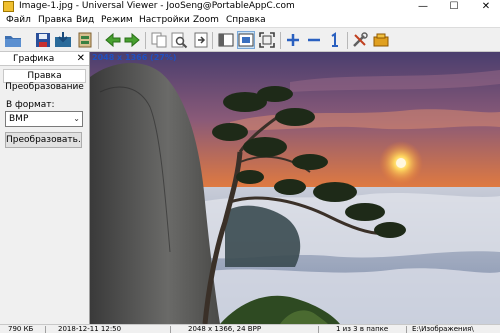 The image size is (500, 333). Describe the element at coordinates (55, 20) in the screenshot. I see `menu-edit: Правка` at that location.